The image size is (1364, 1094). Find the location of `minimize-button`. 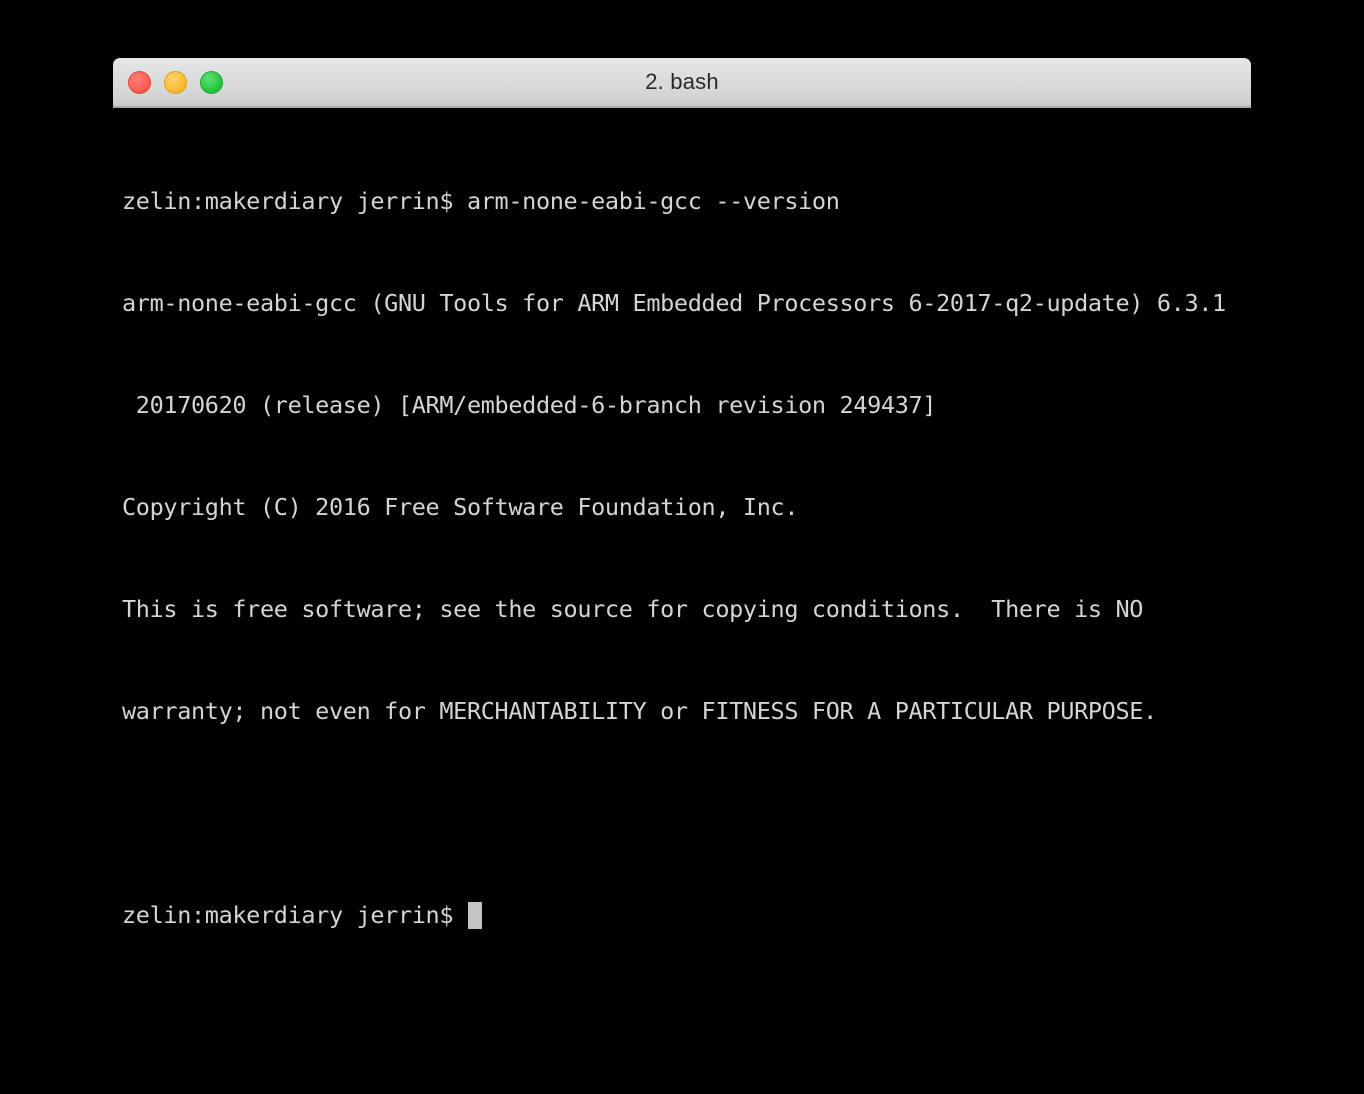

minimize-button is located at coordinates (175, 82).